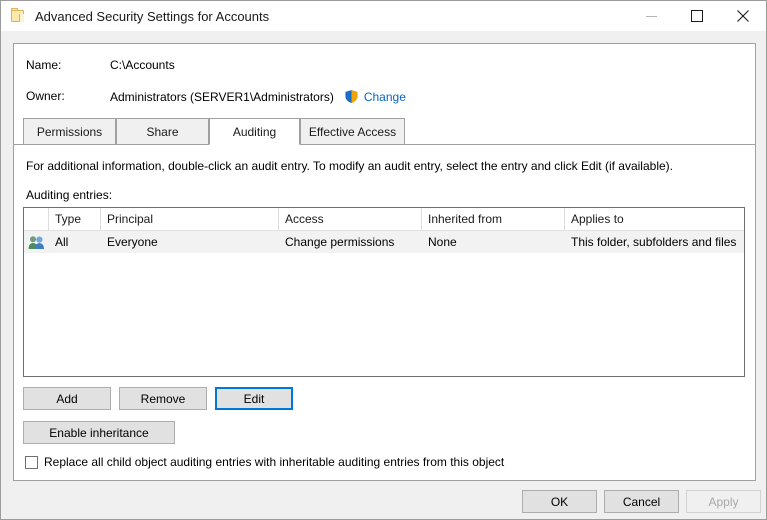 This screenshot has width=767, height=520. What do you see at coordinates (651, 16) in the screenshot?
I see `minimize-icon` at bounding box center [651, 16].